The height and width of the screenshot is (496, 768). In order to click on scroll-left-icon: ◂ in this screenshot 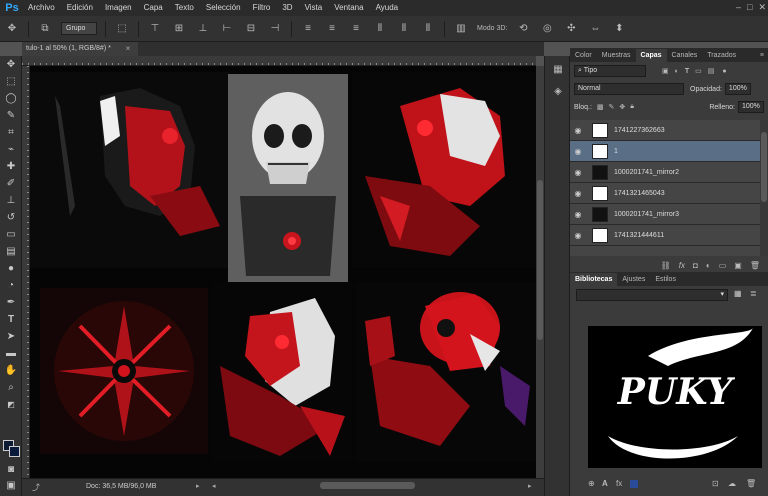, I will do `click(214, 486)`.